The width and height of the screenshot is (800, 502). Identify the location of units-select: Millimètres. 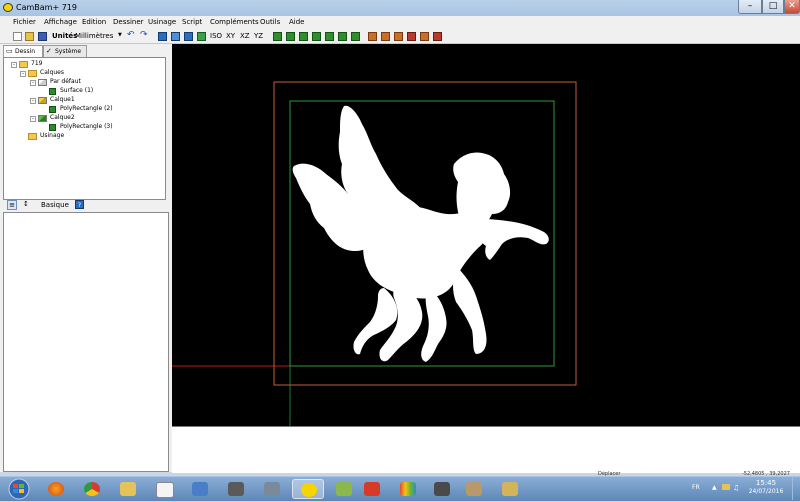
(97, 36).